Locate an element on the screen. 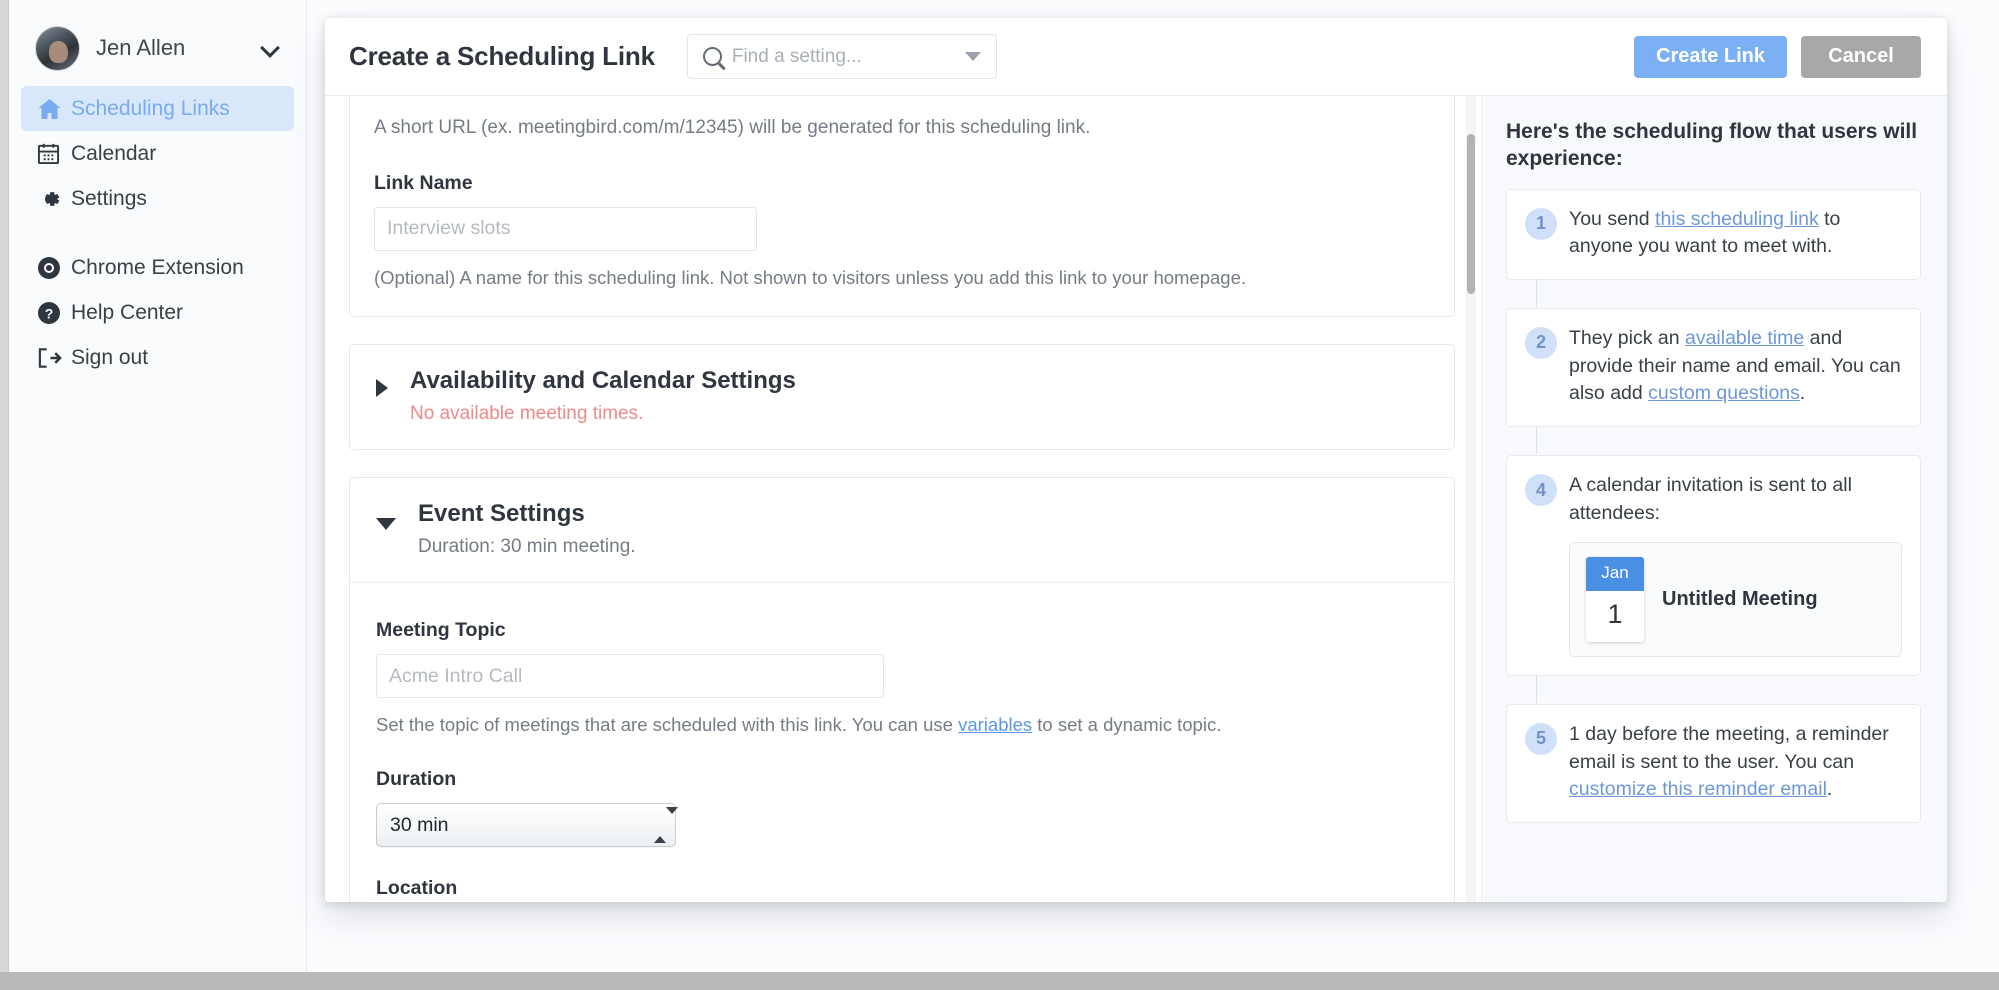 This screenshot has height=990, width=1999. event-settings-subtitle: Duration: 30 min meeting. is located at coordinates (527, 547).